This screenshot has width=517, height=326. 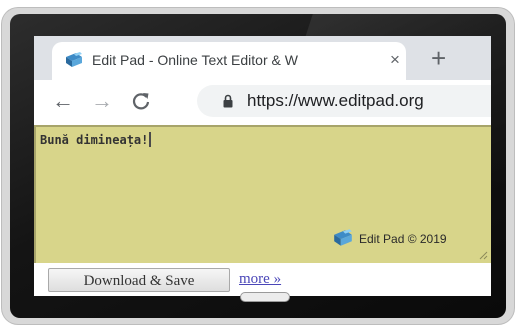 What do you see at coordinates (395, 60) in the screenshot?
I see `tab-close-icon: ×` at bounding box center [395, 60].